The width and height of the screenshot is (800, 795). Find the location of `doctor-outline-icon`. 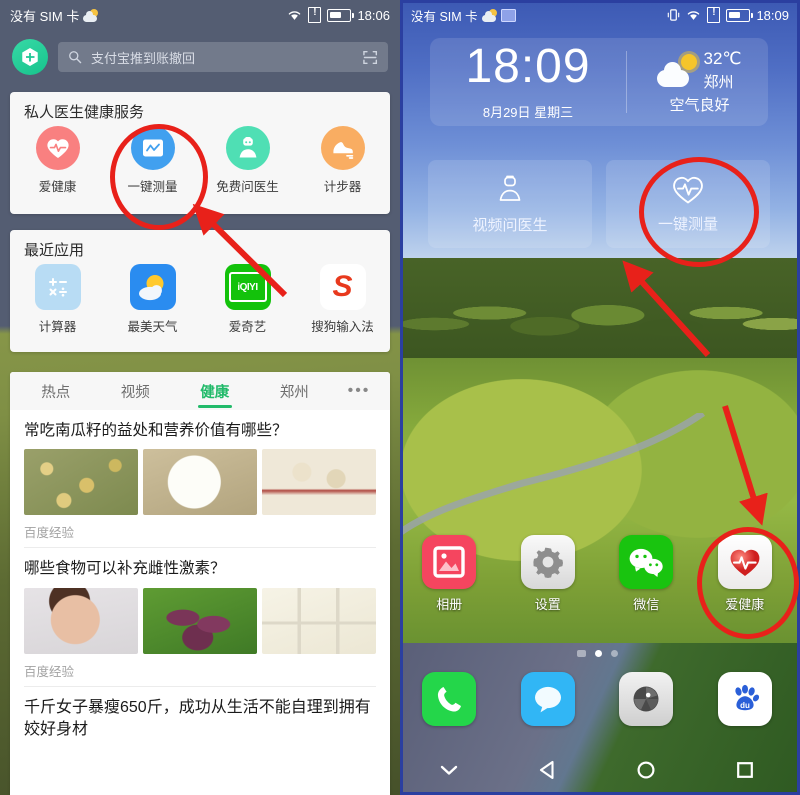

doctor-outline-icon is located at coordinates (510, 188).